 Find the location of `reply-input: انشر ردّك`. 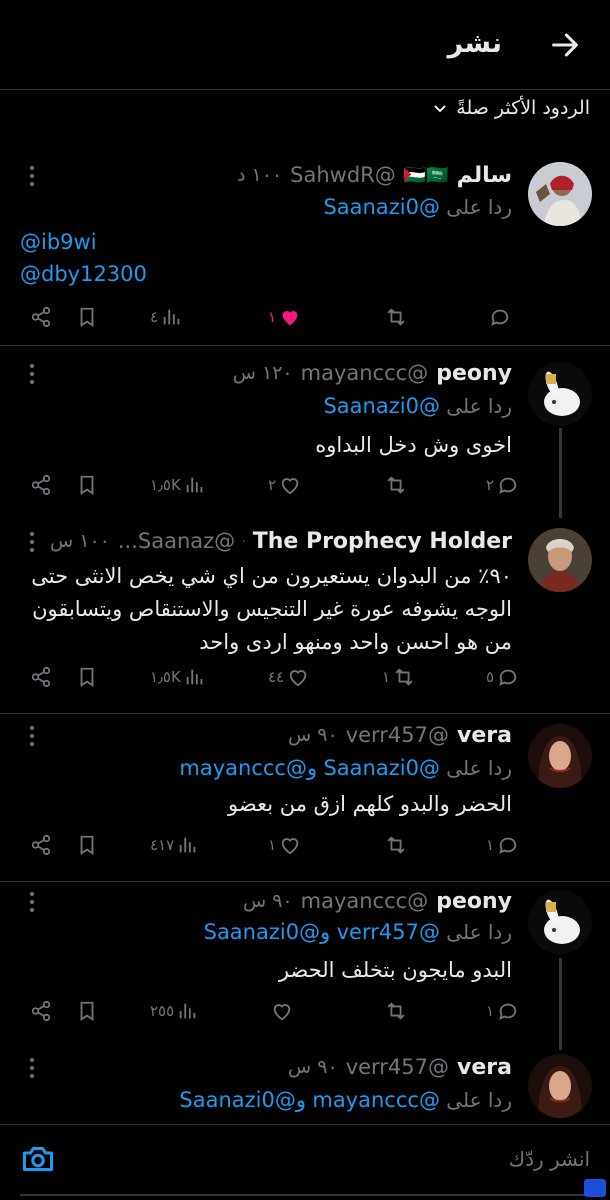

reply-input: انشر ردّك is located at coordinates (549, 1159).